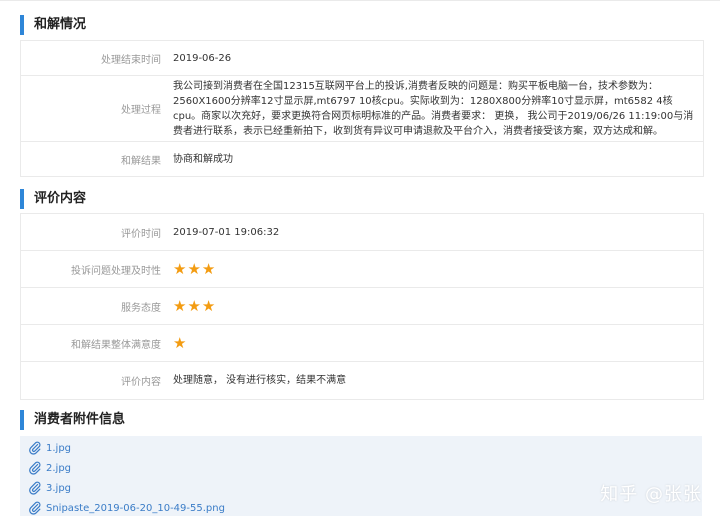 The height and width of the screenshot is (525, 720). Describe the element at coordinates (53, 25) in the screenshot. I see `settlement-section-title: 和解情况` at that location.